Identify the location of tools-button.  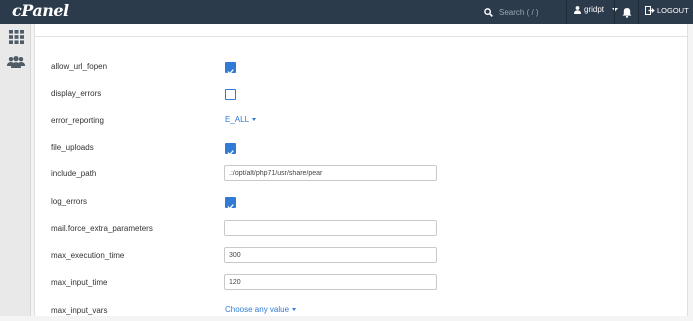
(16, 37).